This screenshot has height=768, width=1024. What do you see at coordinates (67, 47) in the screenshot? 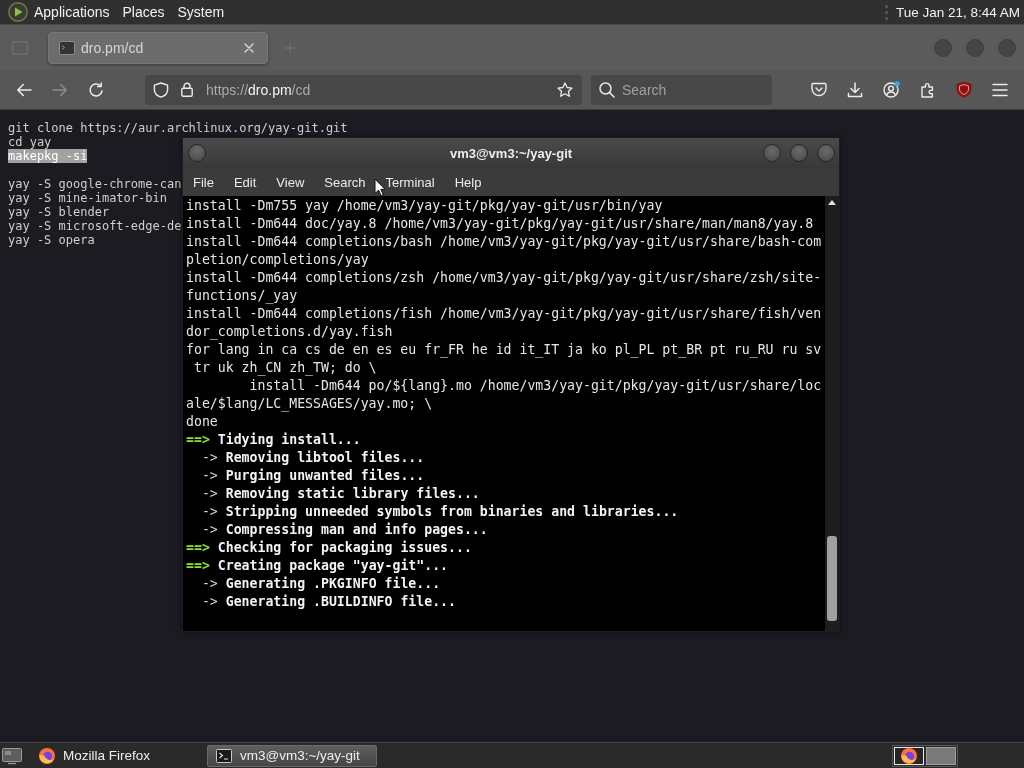
I see `page-icon` at bounding box center [67, 47].